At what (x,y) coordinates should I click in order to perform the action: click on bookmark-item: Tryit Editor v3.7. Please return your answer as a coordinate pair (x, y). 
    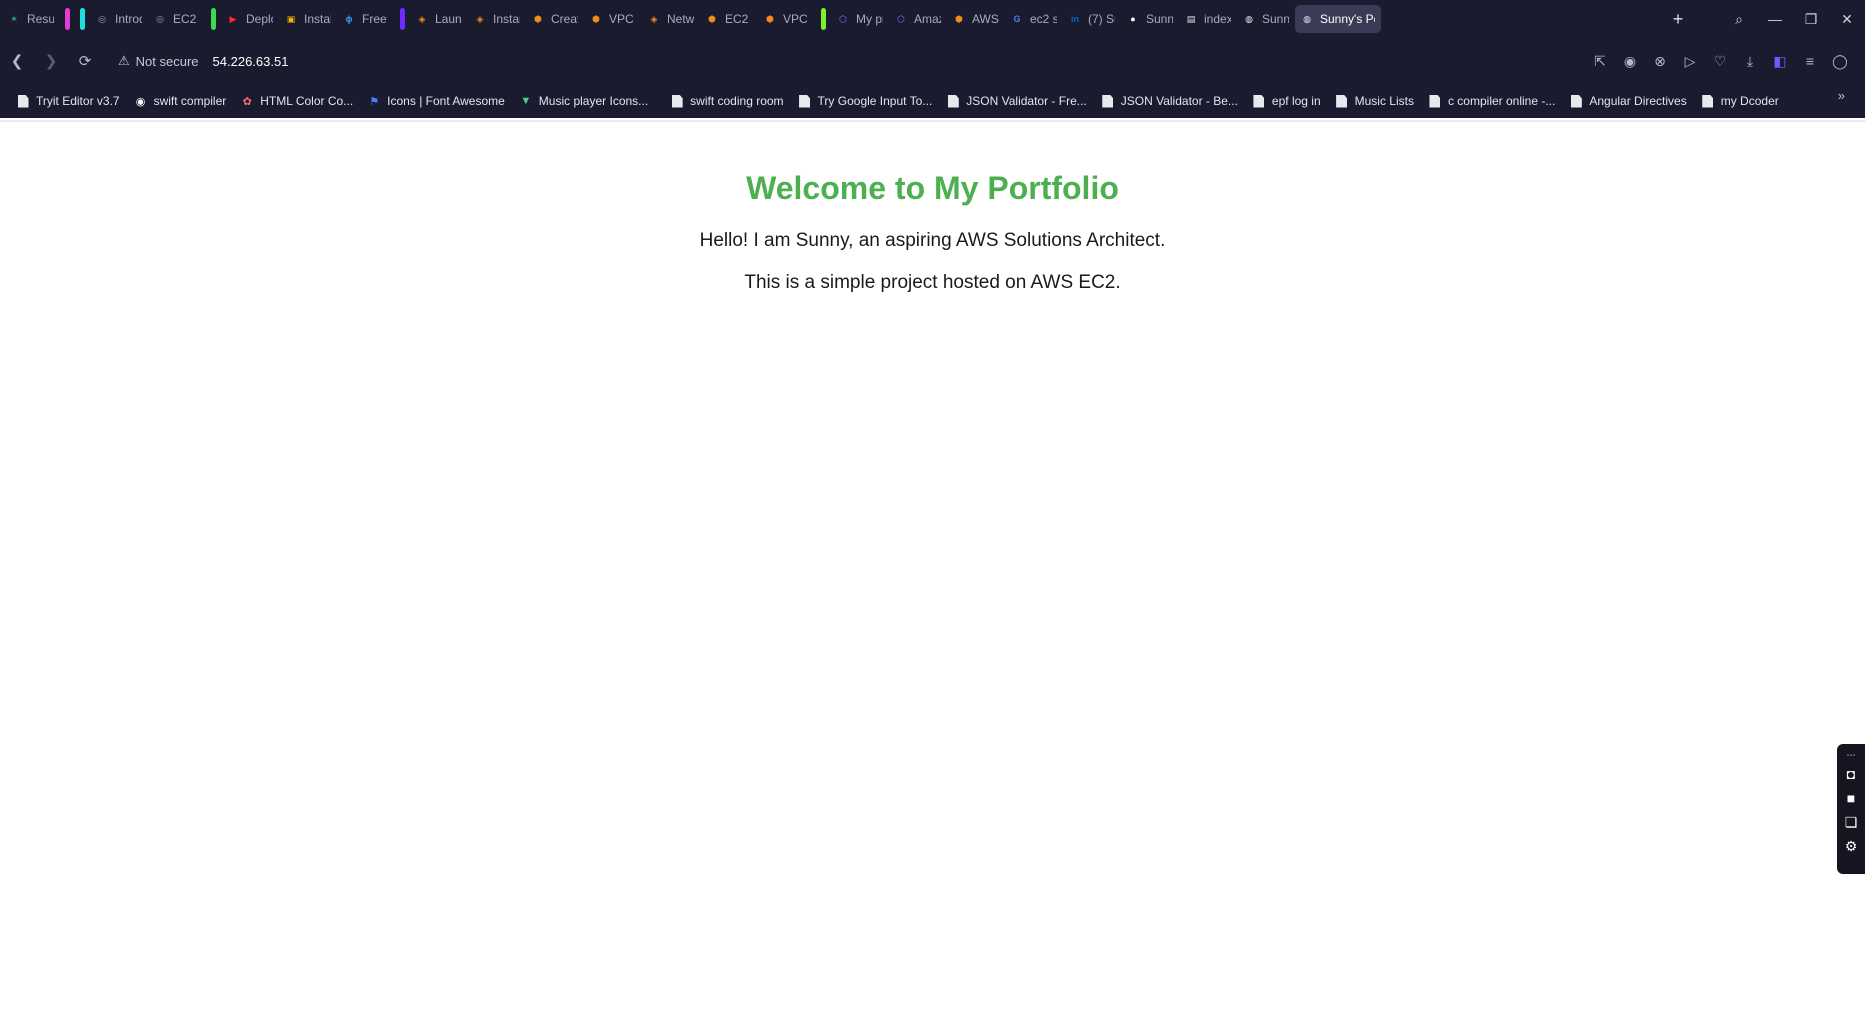
    Looking at the image, I should click on (68, 101).